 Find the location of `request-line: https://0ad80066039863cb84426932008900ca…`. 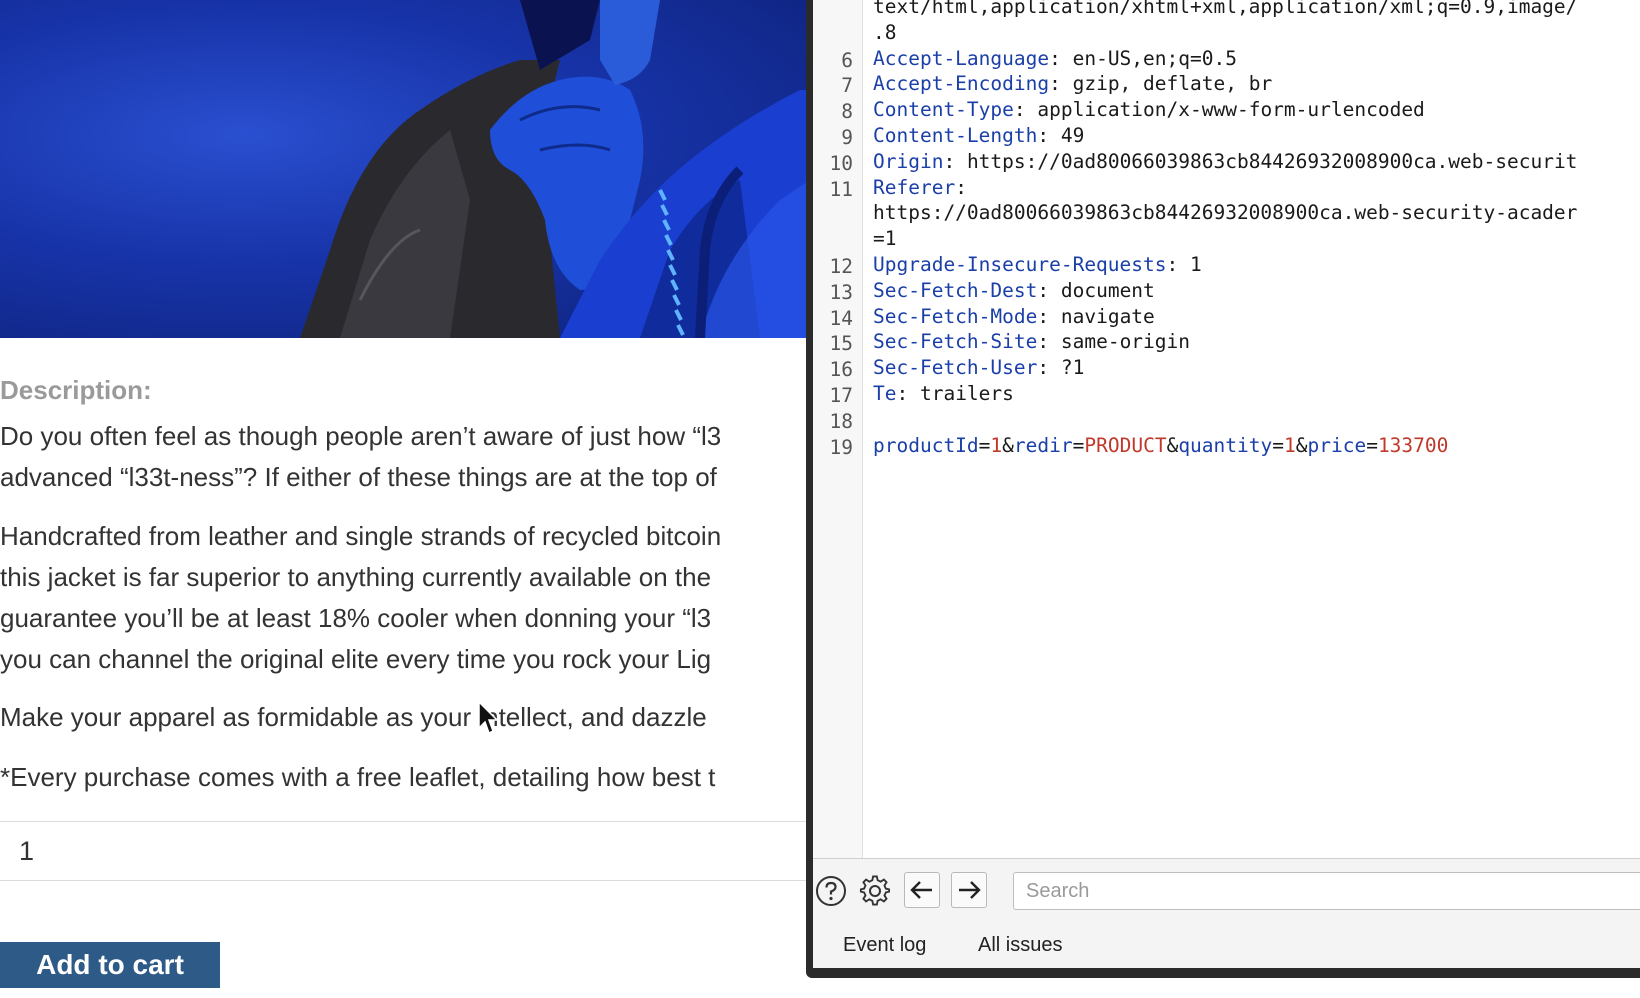

request-line: https://0ad80066039863cb84426932008900ca… is located at coordinates (1225, 213).